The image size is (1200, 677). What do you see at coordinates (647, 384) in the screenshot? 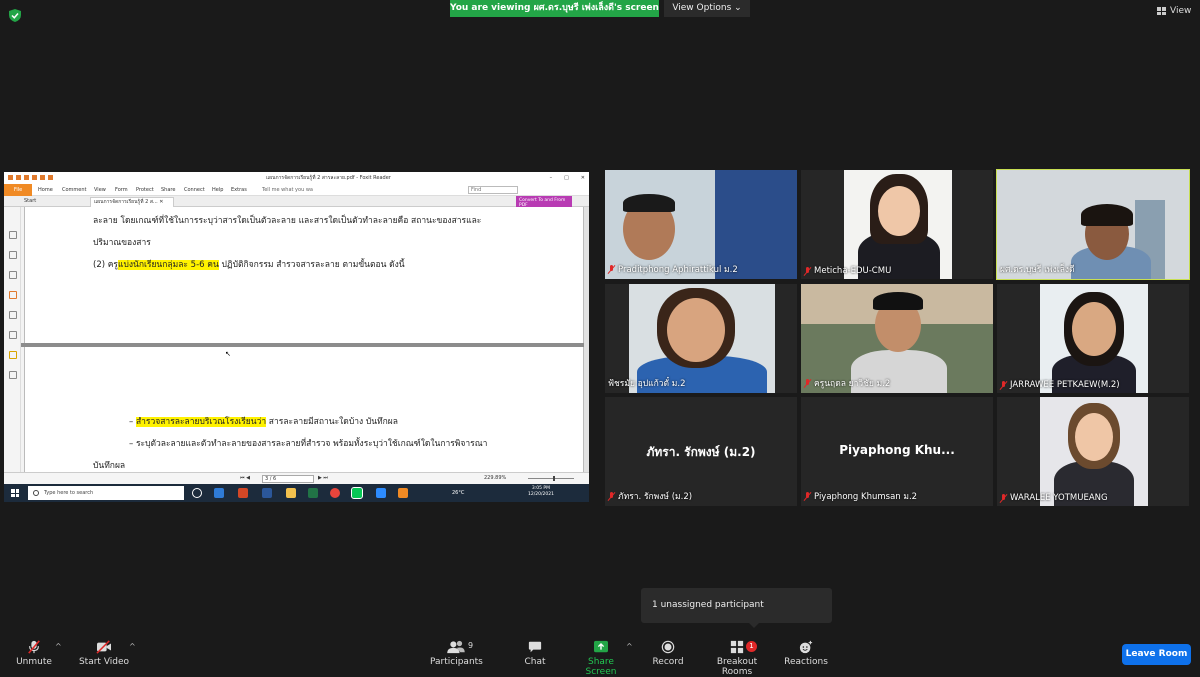
I see `participant-name: ฟ้ชรมัย อุปแก้วตั๋ ม.2` at bounding box center [647, 384].